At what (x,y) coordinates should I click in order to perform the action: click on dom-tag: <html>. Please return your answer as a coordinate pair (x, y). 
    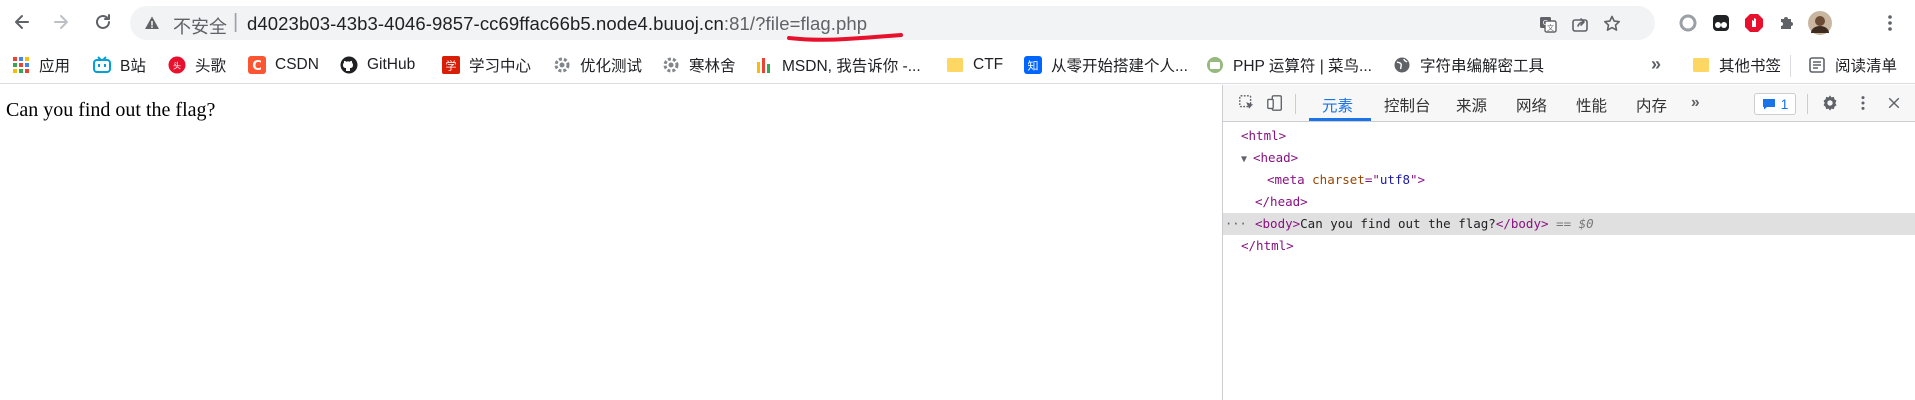
    Looking at the image, I should click on (1264, 135).